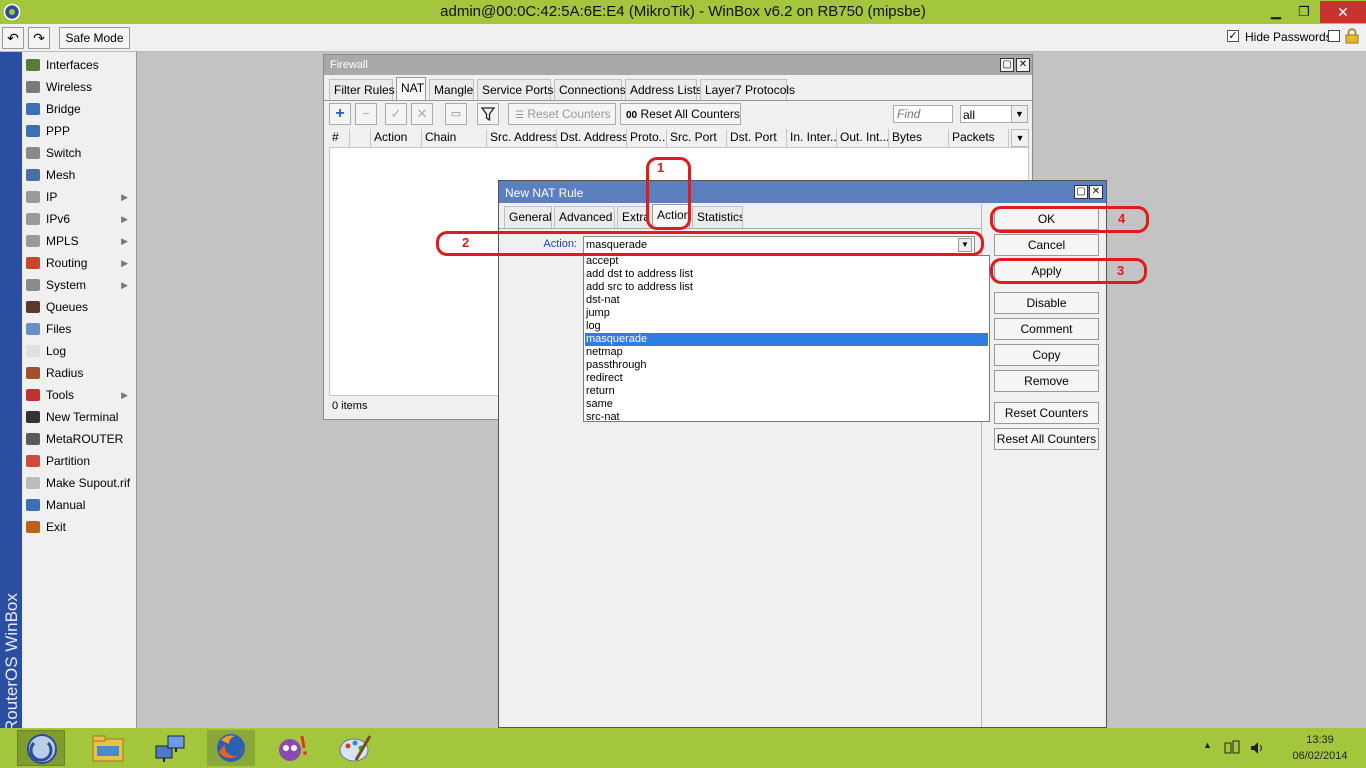 This screenshot has width=1366, height=768. Describe the element at coordinates (454, 138) in the screenshot. I see `column-header: Chain` at that location.